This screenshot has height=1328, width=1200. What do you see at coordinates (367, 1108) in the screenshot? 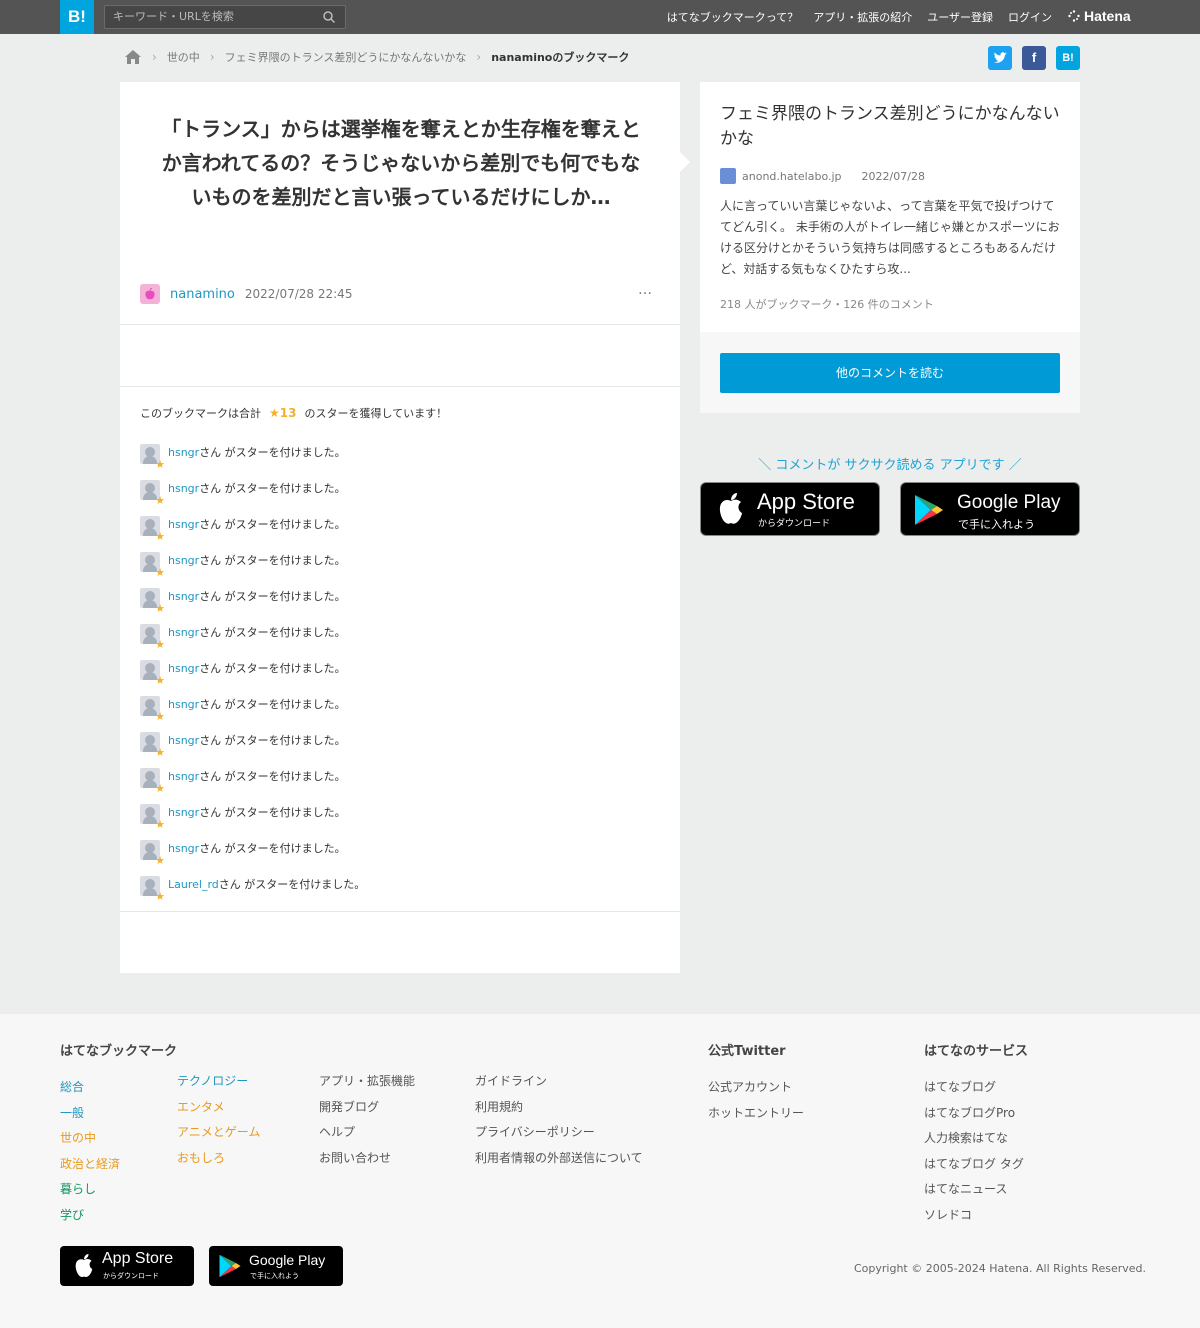
I see `footer-link-devblog: 開発ブログ` at bounding box center [367, 1108].